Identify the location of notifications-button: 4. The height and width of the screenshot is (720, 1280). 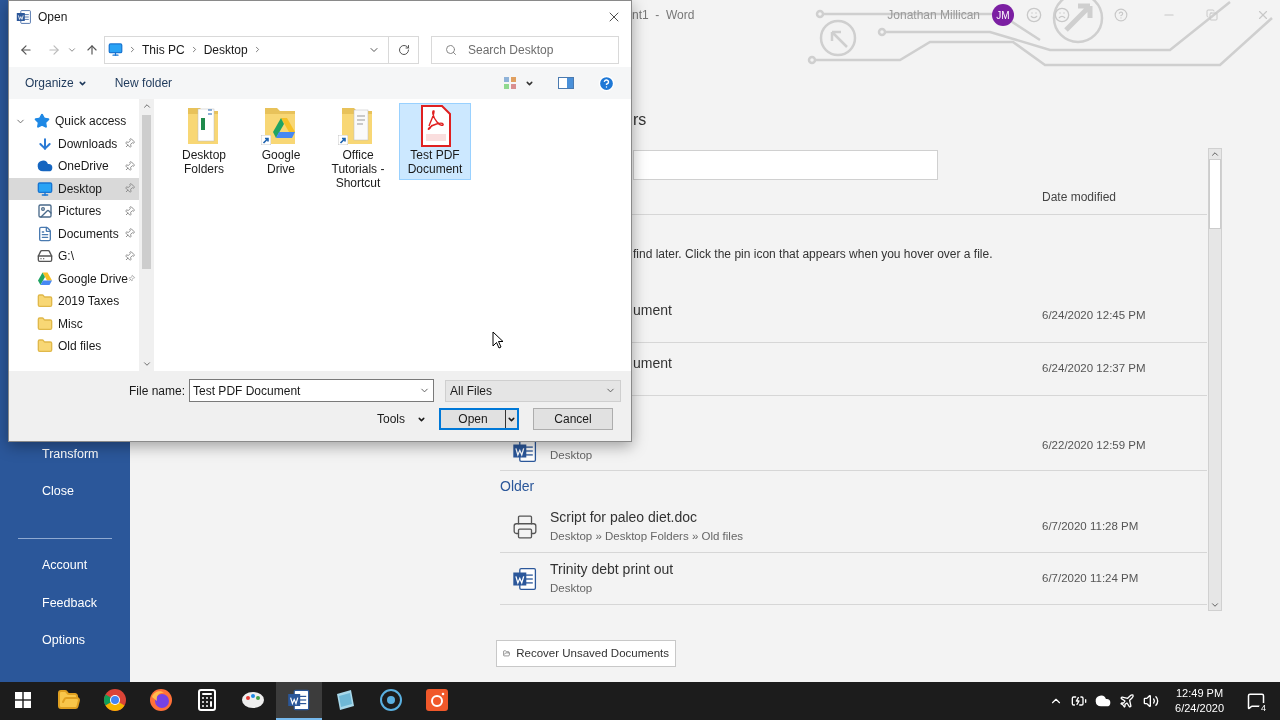
(1256, 701).